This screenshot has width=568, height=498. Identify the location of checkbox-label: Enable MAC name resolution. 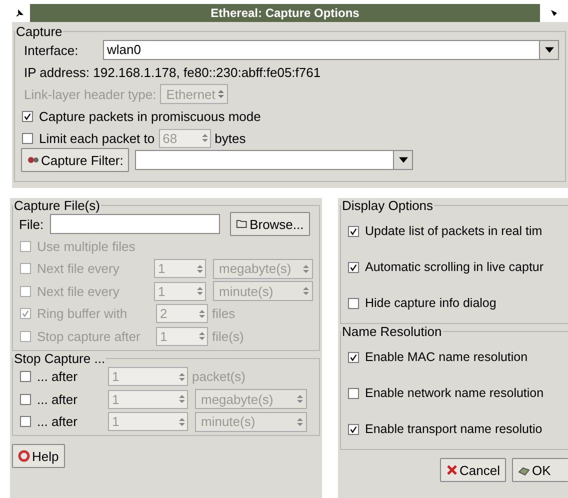
(446, 357).